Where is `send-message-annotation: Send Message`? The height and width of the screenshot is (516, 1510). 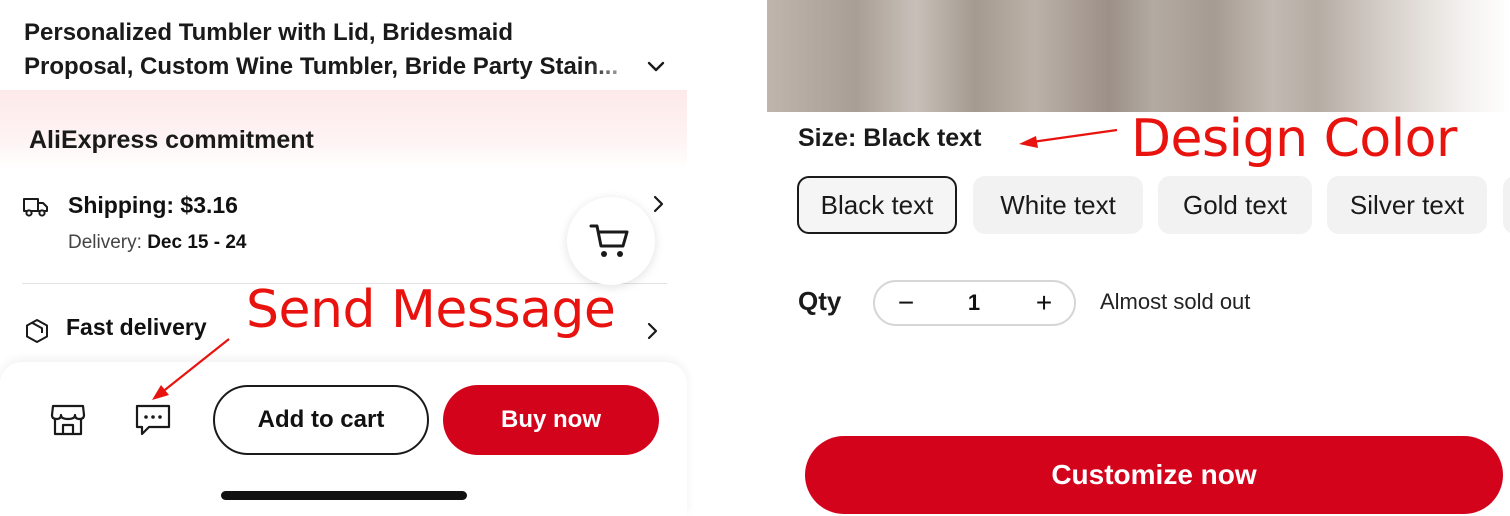 send-message-annotation: Send Message is located at coordinates (431, 310).